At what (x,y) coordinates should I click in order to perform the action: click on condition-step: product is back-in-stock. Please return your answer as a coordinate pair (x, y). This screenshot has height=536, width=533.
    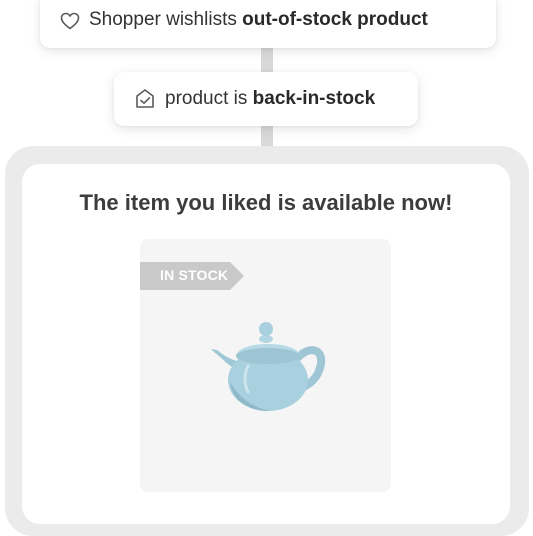
    Looking at the image, I should click on (266, 99).